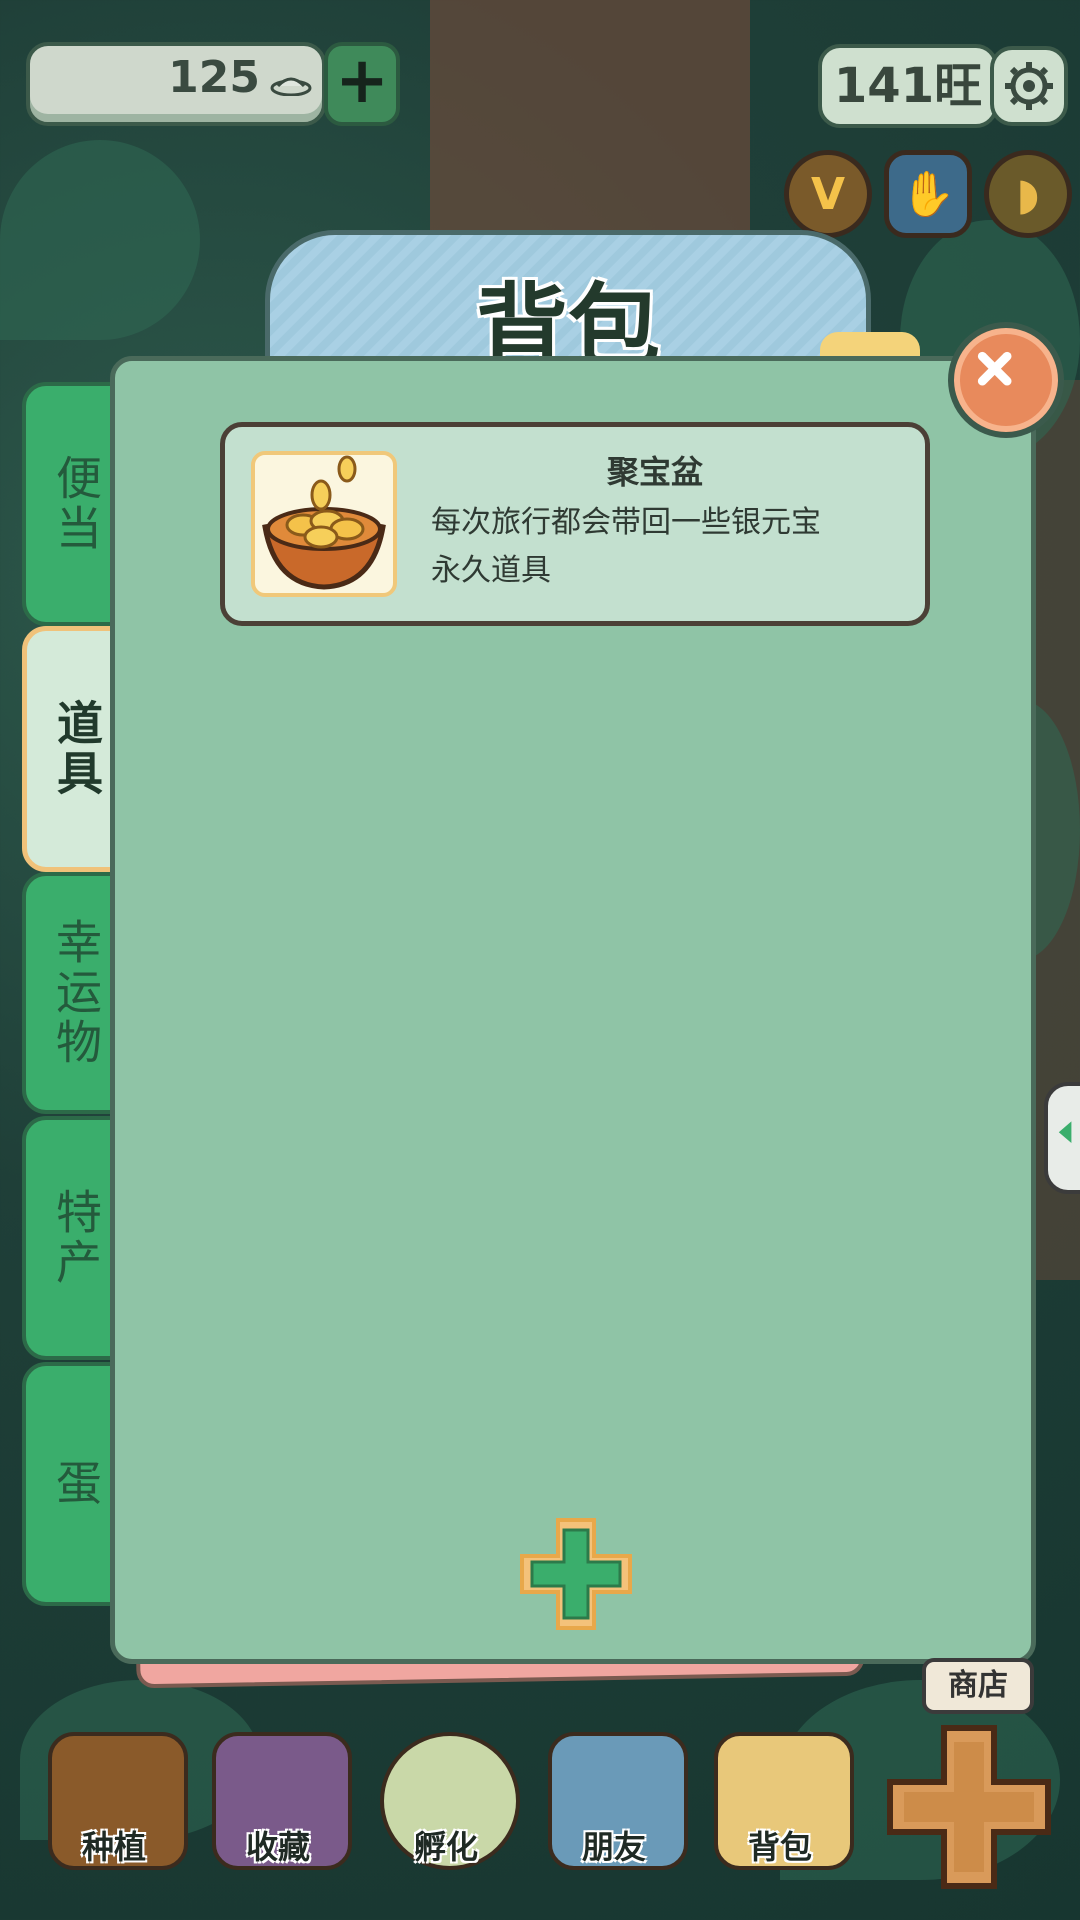  I want to click on treasure-bowl-icon, so click(324, 522).